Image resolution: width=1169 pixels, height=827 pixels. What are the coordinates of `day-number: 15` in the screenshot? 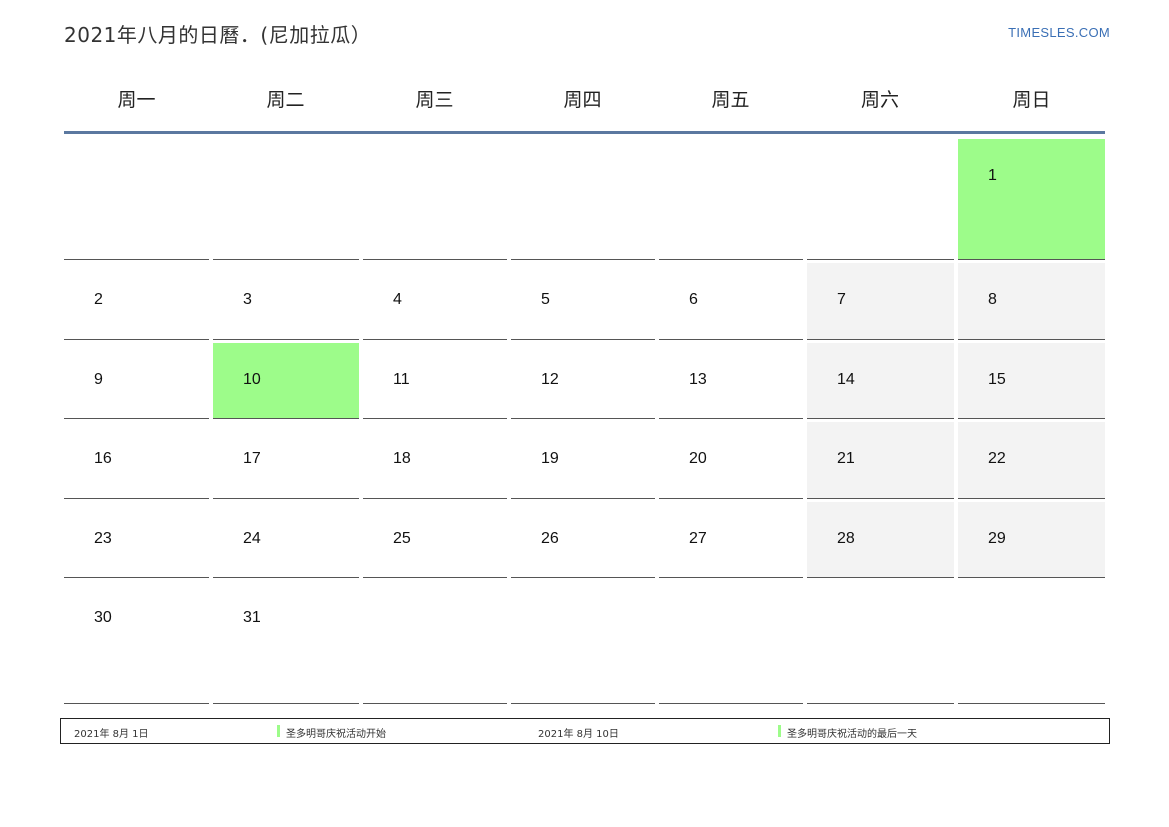 It's located at (997, 379).